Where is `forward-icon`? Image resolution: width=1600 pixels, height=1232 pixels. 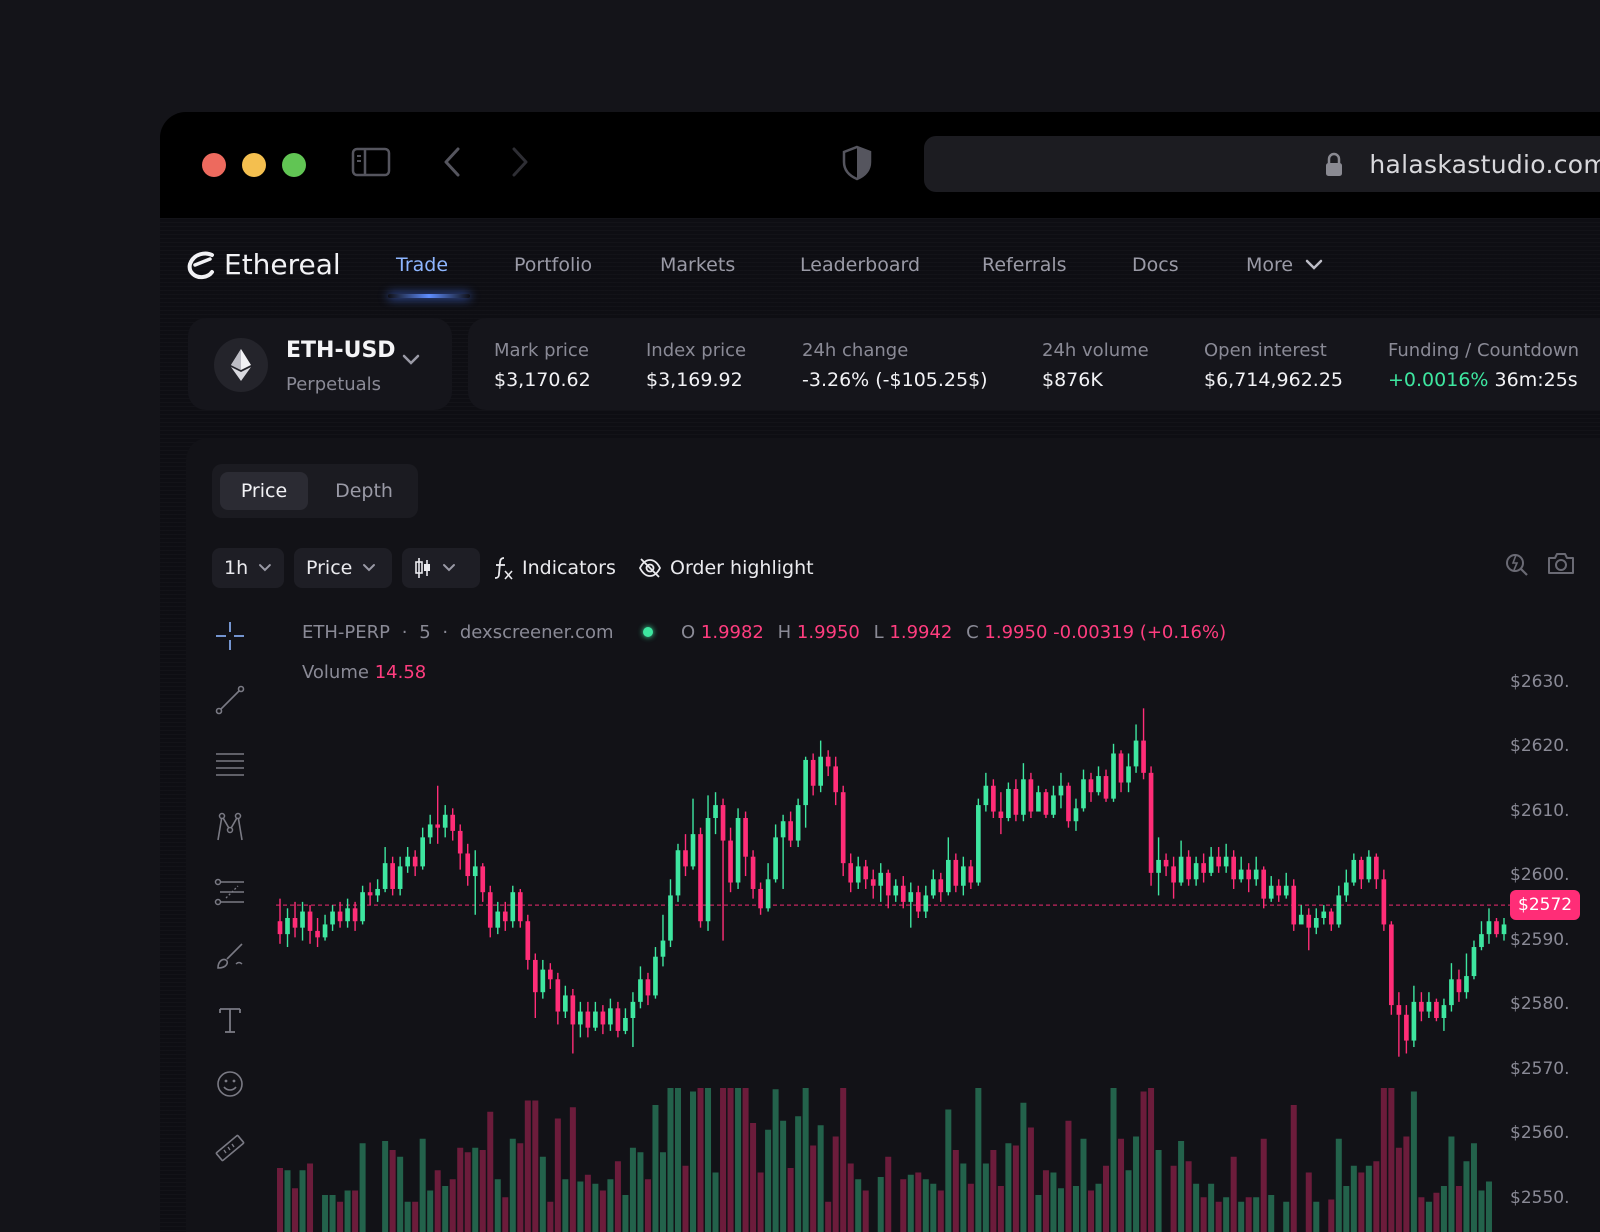
forward-icon is located at coordinates (519, 162).